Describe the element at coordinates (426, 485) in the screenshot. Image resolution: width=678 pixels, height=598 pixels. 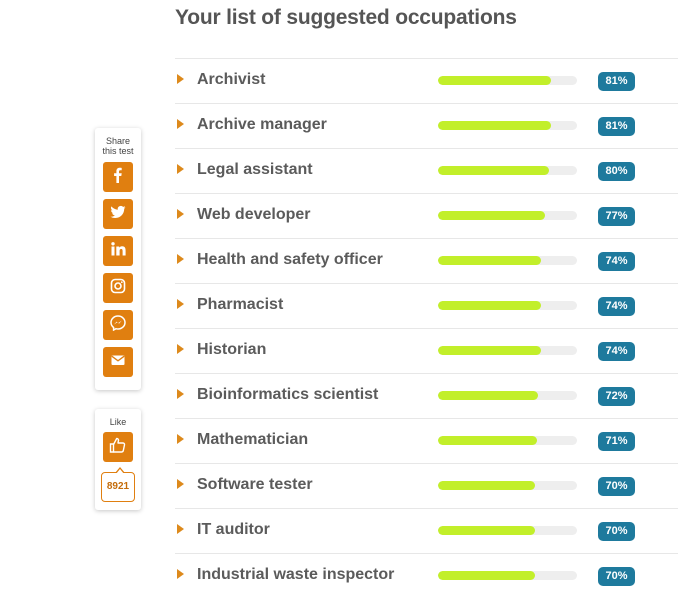
I see `occupation-row: Software tester 70%` at that location.